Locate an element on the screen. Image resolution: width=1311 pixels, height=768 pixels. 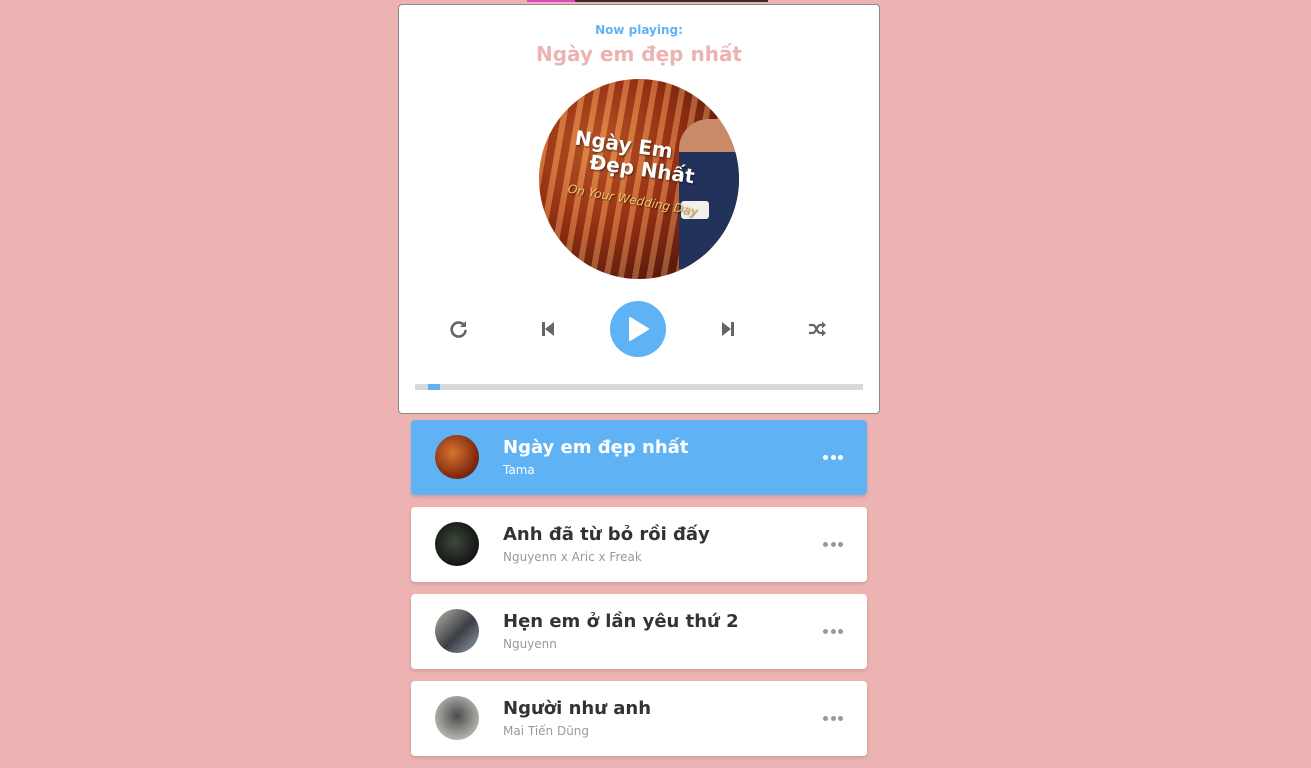
step-backward-icon is located at coordinates (548, 329).